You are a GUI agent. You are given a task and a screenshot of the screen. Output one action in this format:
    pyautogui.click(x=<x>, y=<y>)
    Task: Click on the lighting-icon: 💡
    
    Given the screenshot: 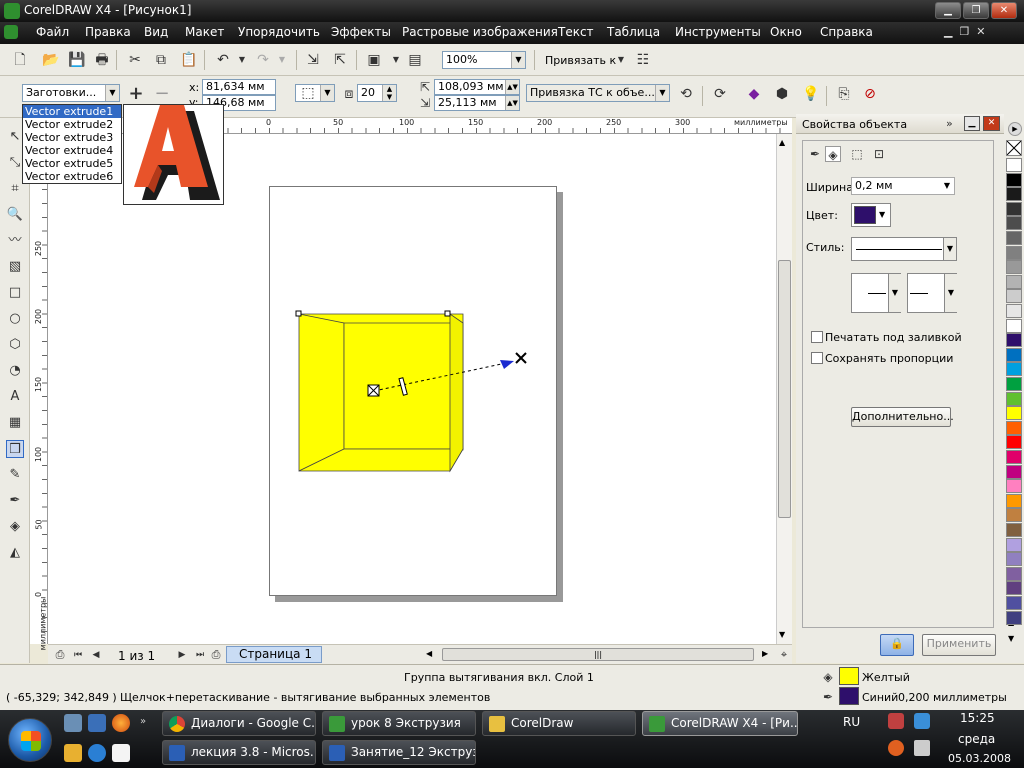 What is the action you would take?
    pyautogui.click(x=810, y=94)
    